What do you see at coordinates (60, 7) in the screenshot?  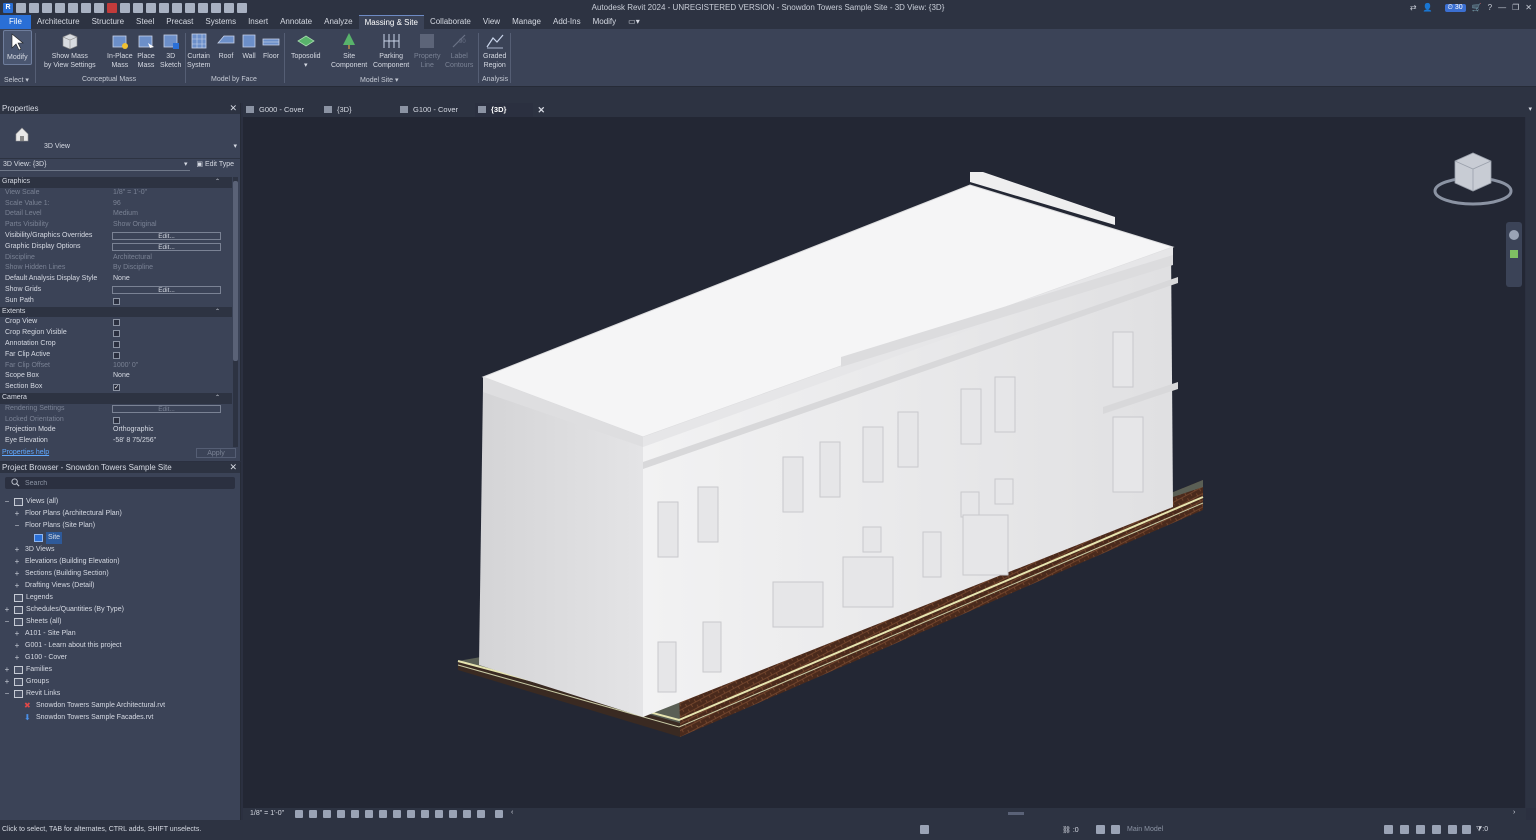 I see `sync-icon` at bounding box center [60, 7].